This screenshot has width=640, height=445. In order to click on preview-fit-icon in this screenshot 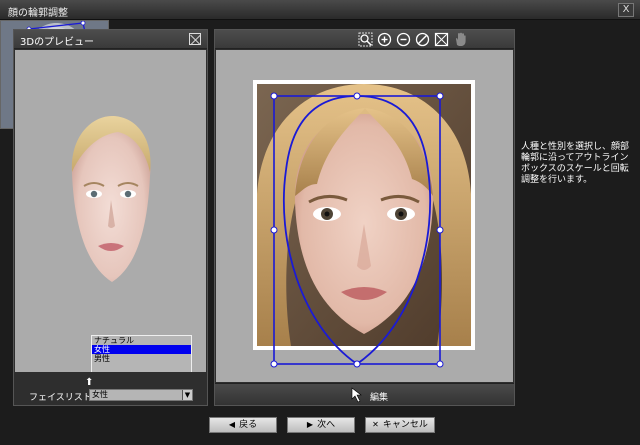, I will do `click(195, 39)`.